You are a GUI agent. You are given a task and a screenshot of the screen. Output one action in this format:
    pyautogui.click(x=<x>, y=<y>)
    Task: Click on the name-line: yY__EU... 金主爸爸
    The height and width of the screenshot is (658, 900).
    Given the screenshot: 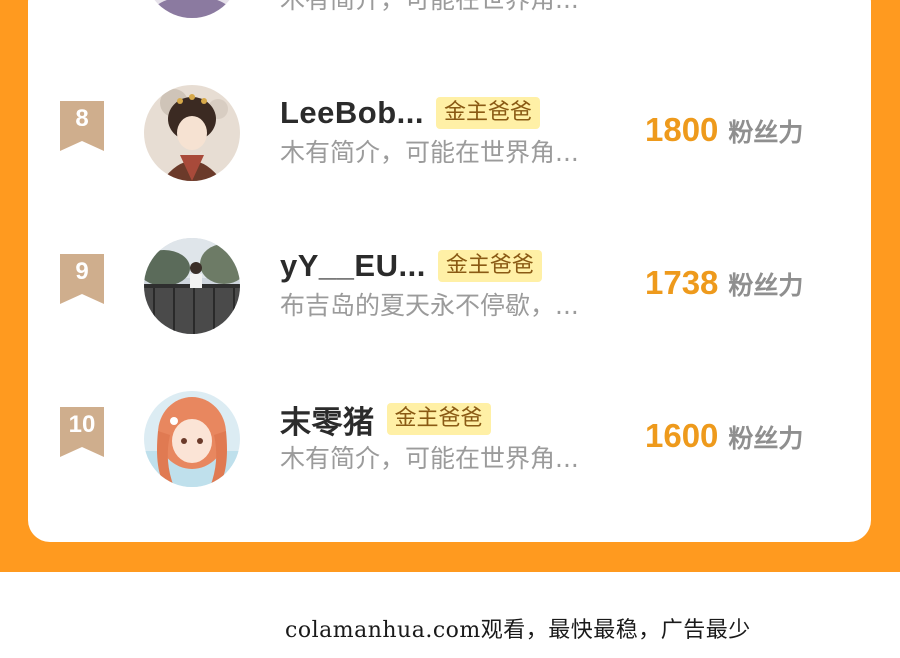 What is the action you would take?
    pyautogui.click(x=411, y=266)
    